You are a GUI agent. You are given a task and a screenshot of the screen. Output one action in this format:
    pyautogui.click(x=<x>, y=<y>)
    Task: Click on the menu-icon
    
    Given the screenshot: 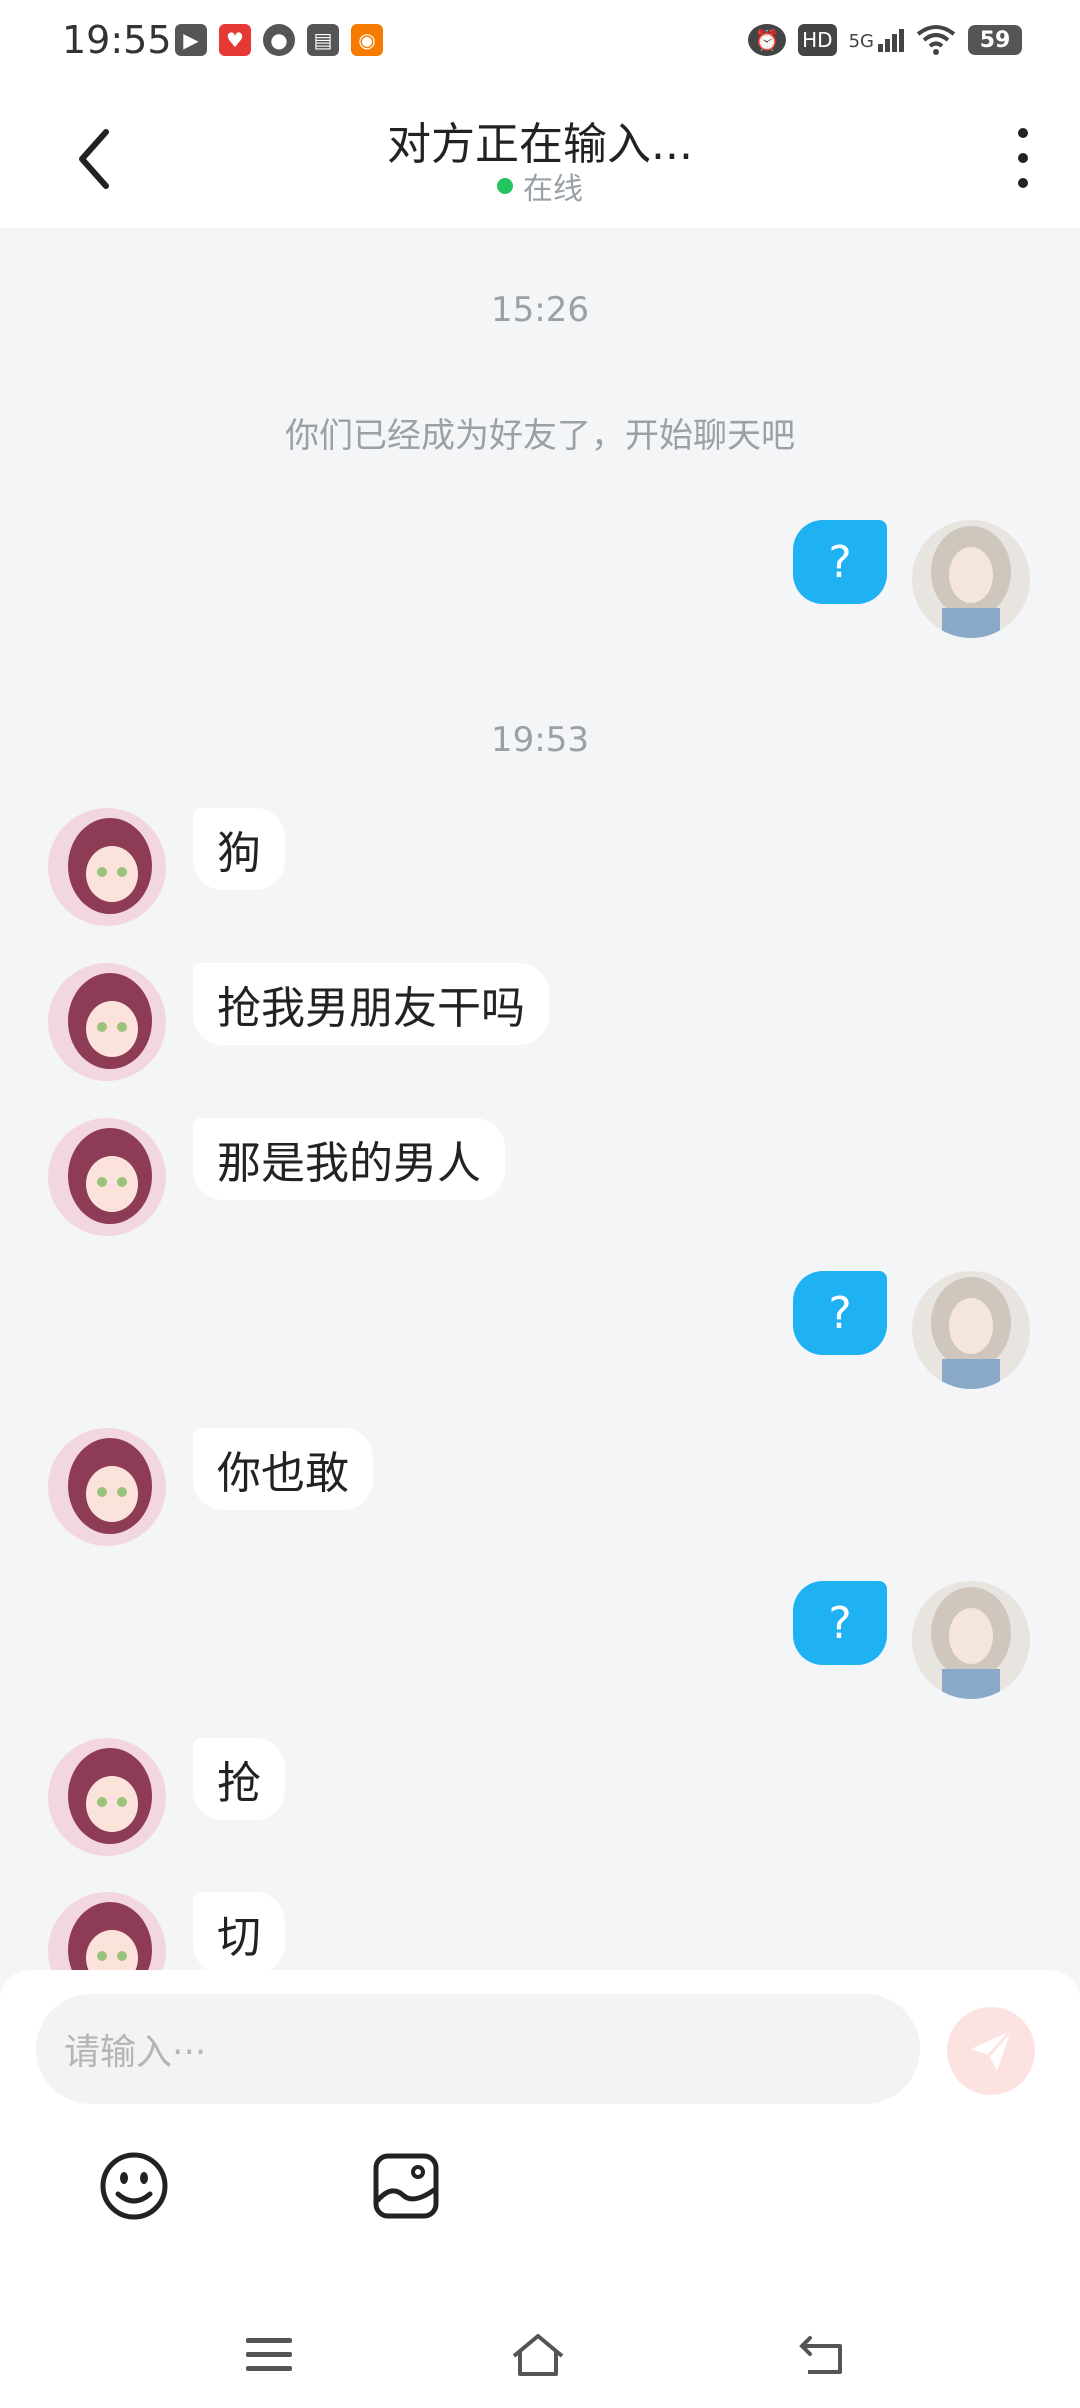 What is the action you would take?
    pyautogui.click(x=270, y=2355)
    